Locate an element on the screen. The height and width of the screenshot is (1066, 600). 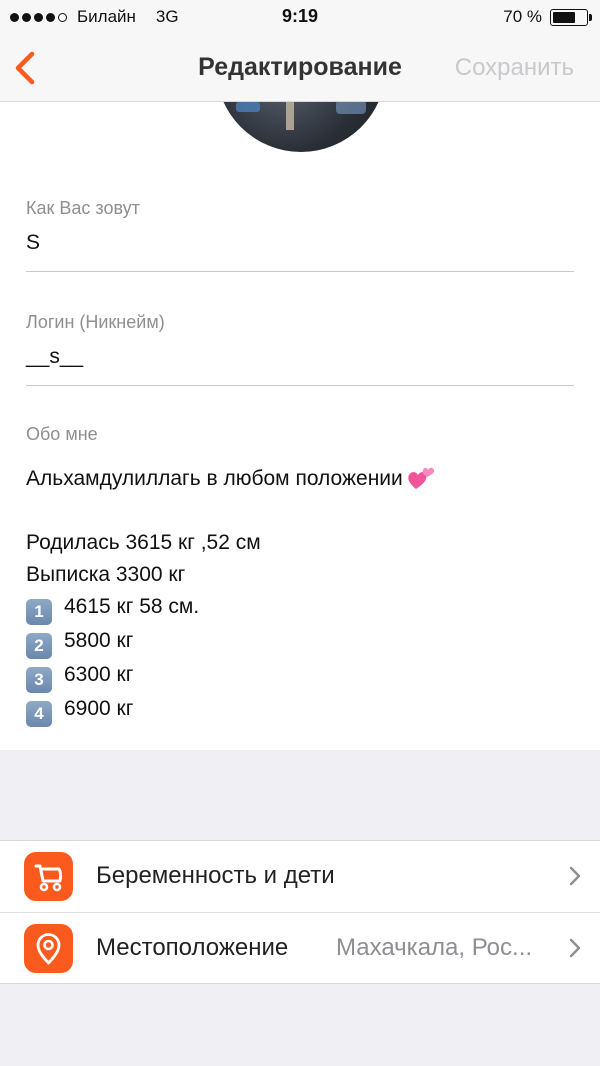
nav-bar: Редактирование Сохранить is located at coordinates (300, 69).